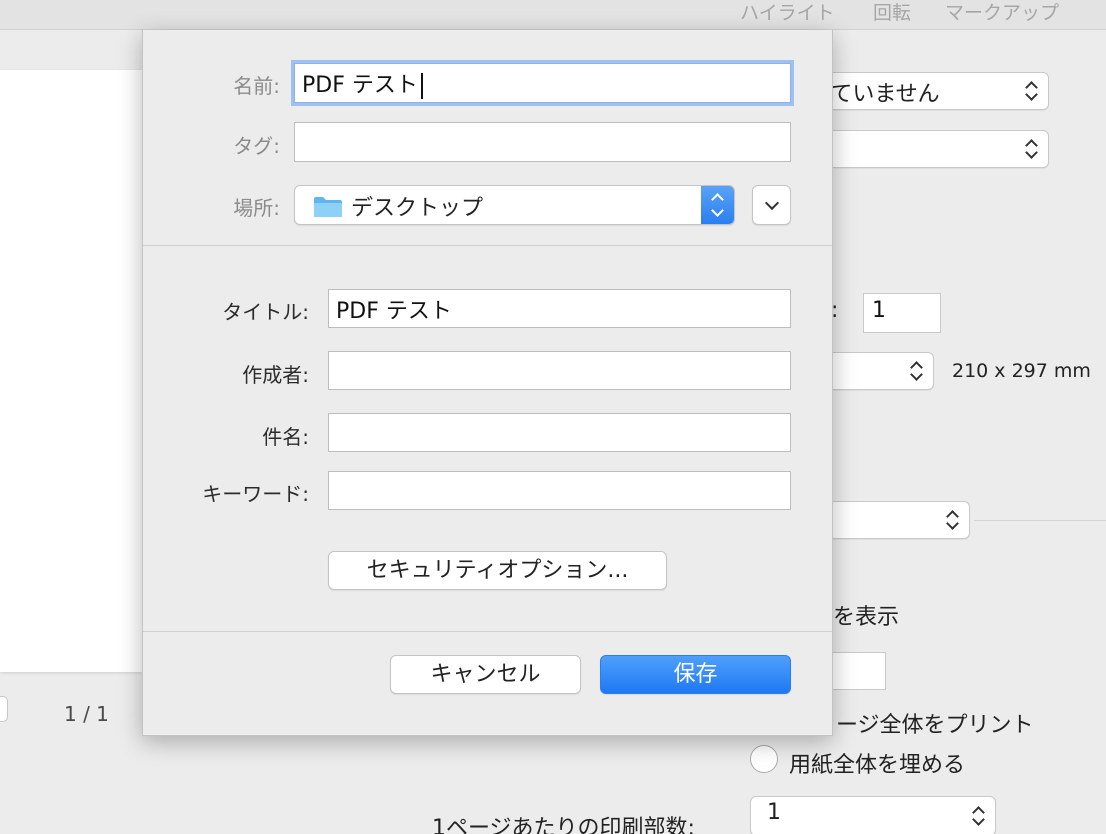  What do you see at coordinates (514, 205) in the screenshot?
I see `location-popup: デスクトップ` at bounding box center [514, 205].